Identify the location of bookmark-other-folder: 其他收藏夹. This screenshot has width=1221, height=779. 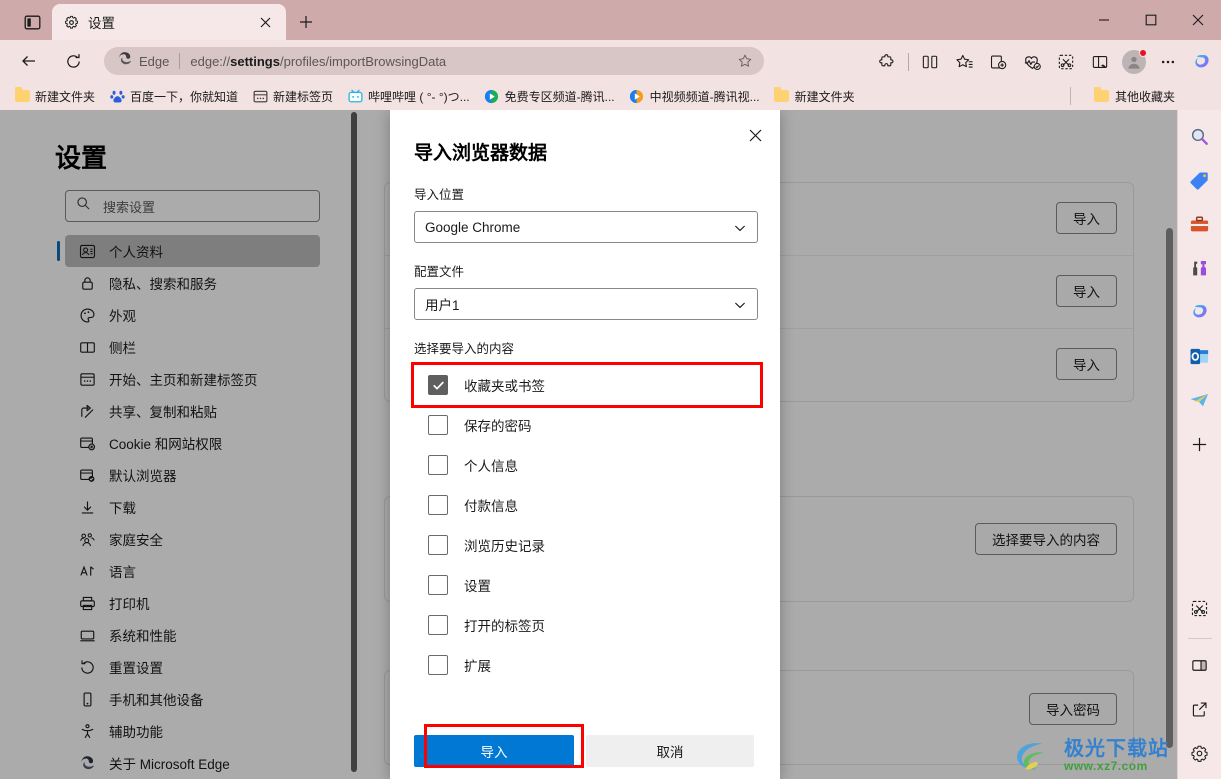
(1134, 96).